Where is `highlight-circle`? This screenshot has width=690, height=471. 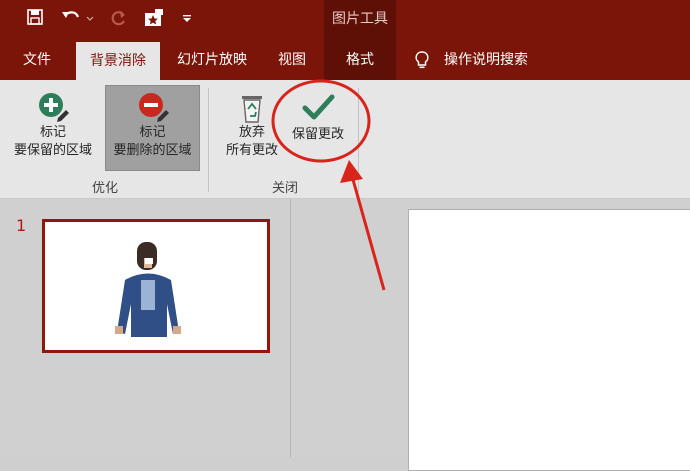 highlight-circle is located at coordinates (321, 121).